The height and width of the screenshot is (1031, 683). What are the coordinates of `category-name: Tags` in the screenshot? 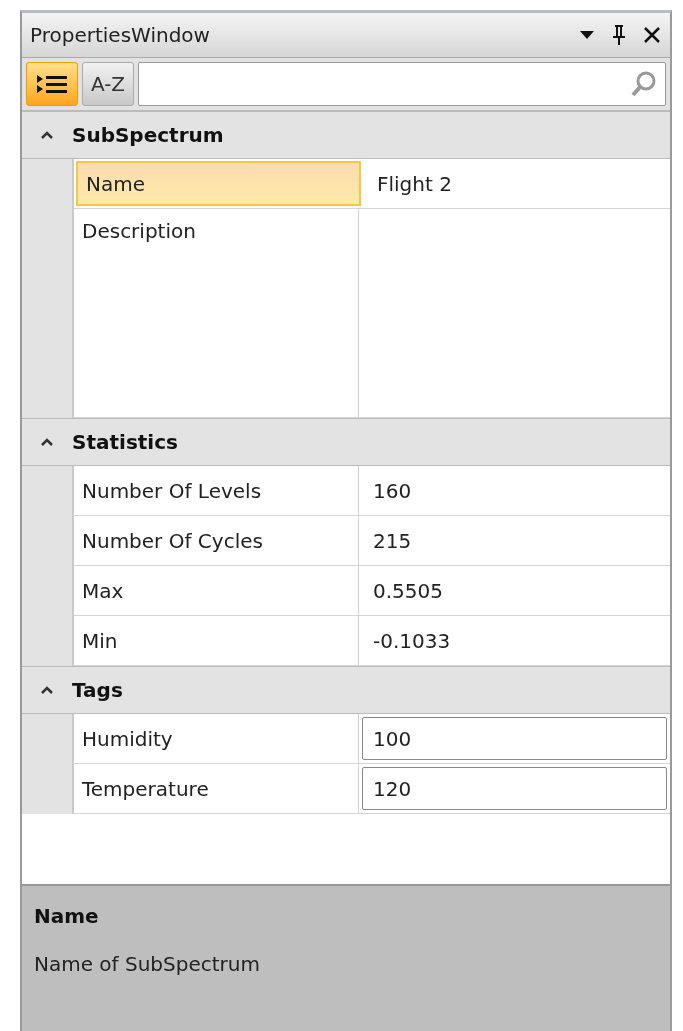 It's located at (97, 690).